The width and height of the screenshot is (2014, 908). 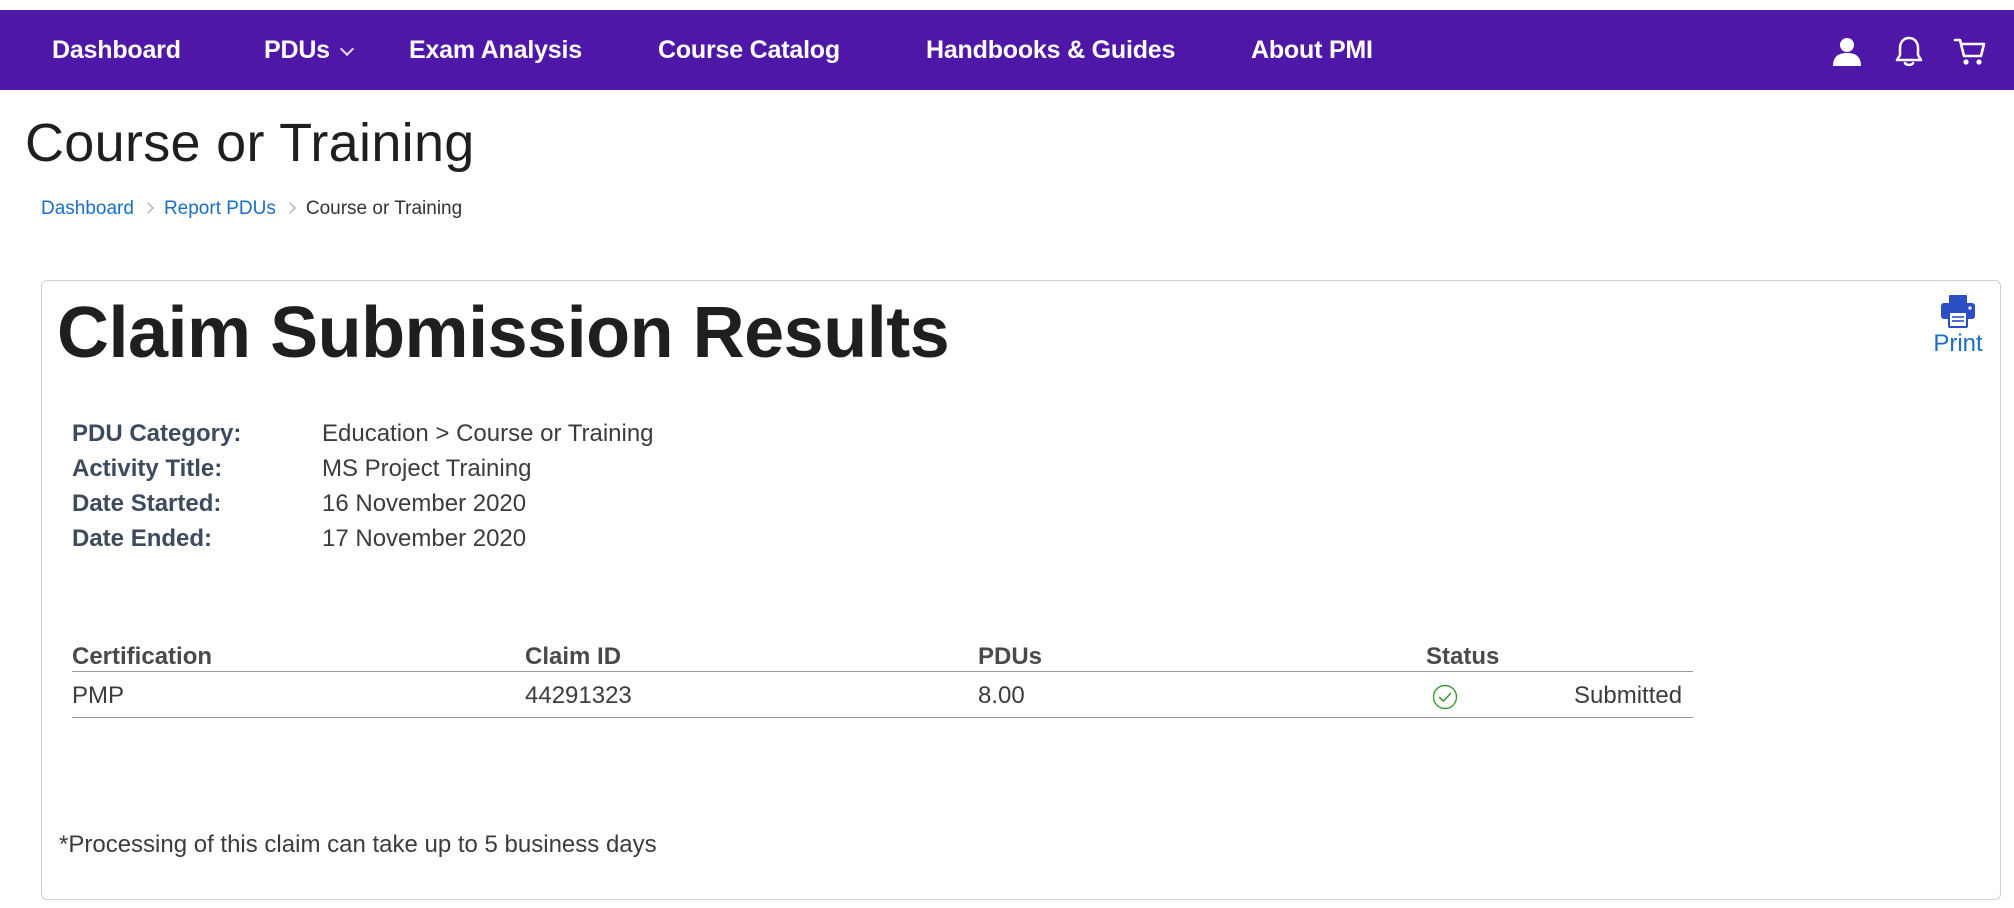 What do you see at coordinates (882, 656) in the screenshot?
I see `table-header: Certification Claim ID PDUs Status` at bounding box center [882, 656].